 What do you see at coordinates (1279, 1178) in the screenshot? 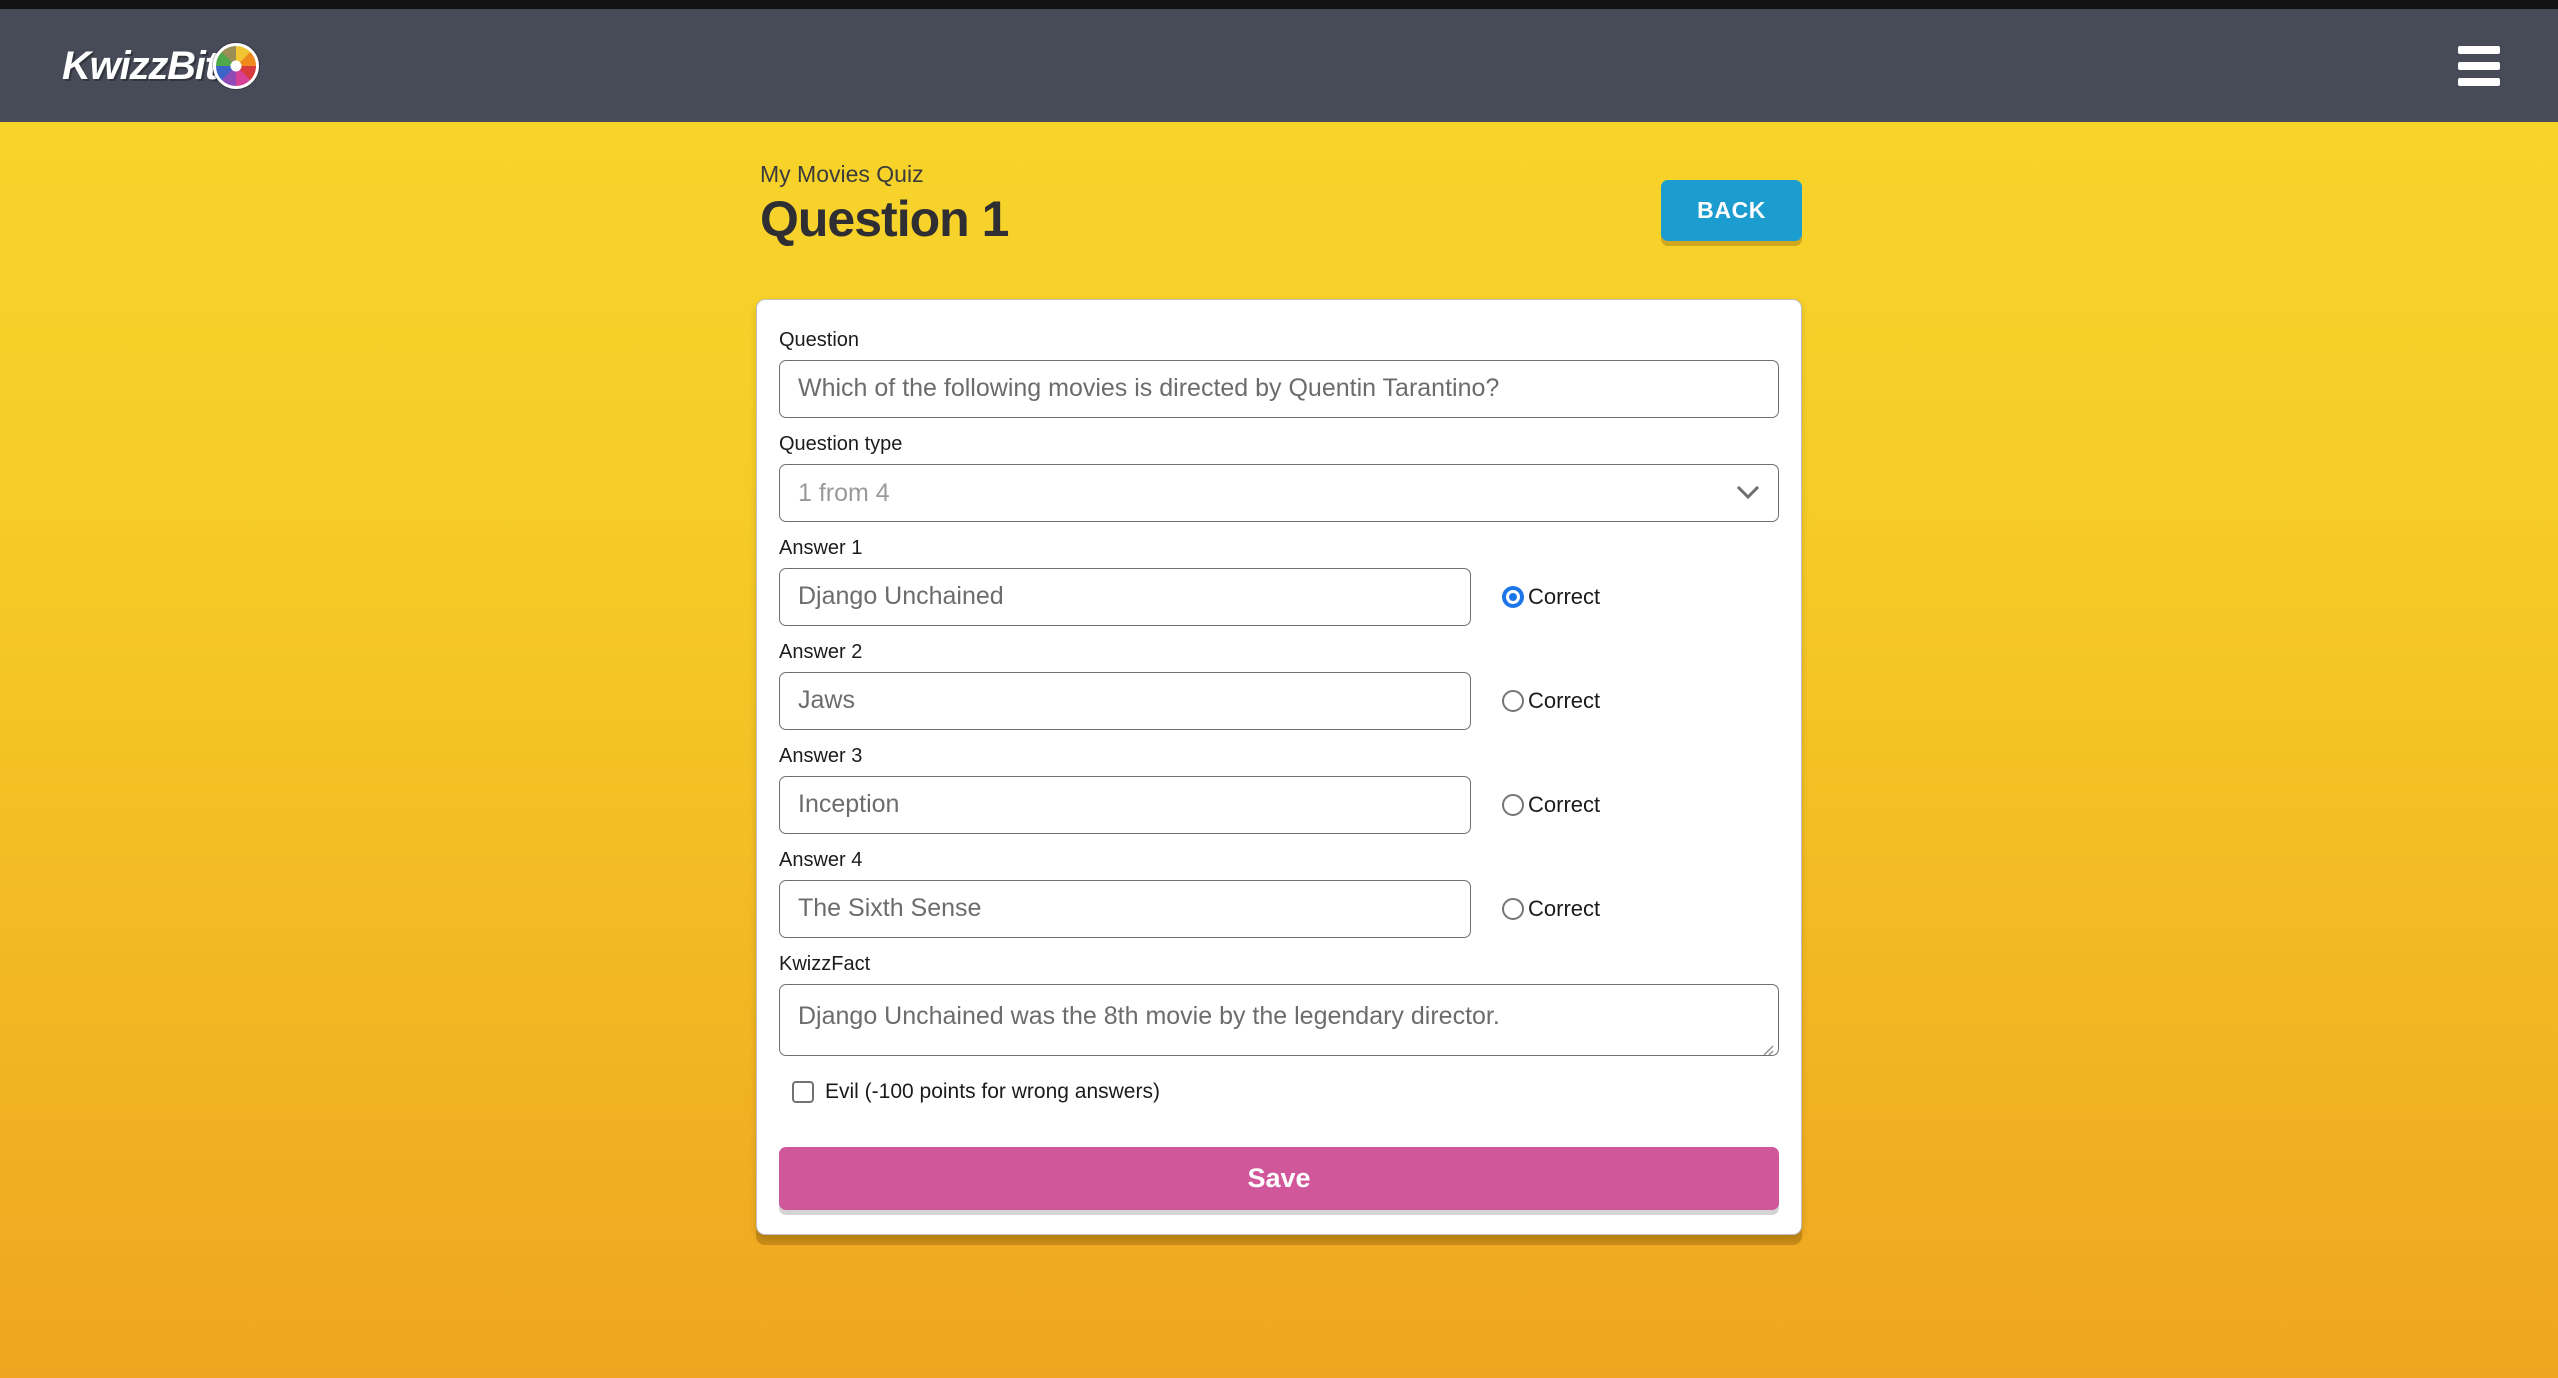
I see `save-button: Save` at bounding box center [1279, 1178].